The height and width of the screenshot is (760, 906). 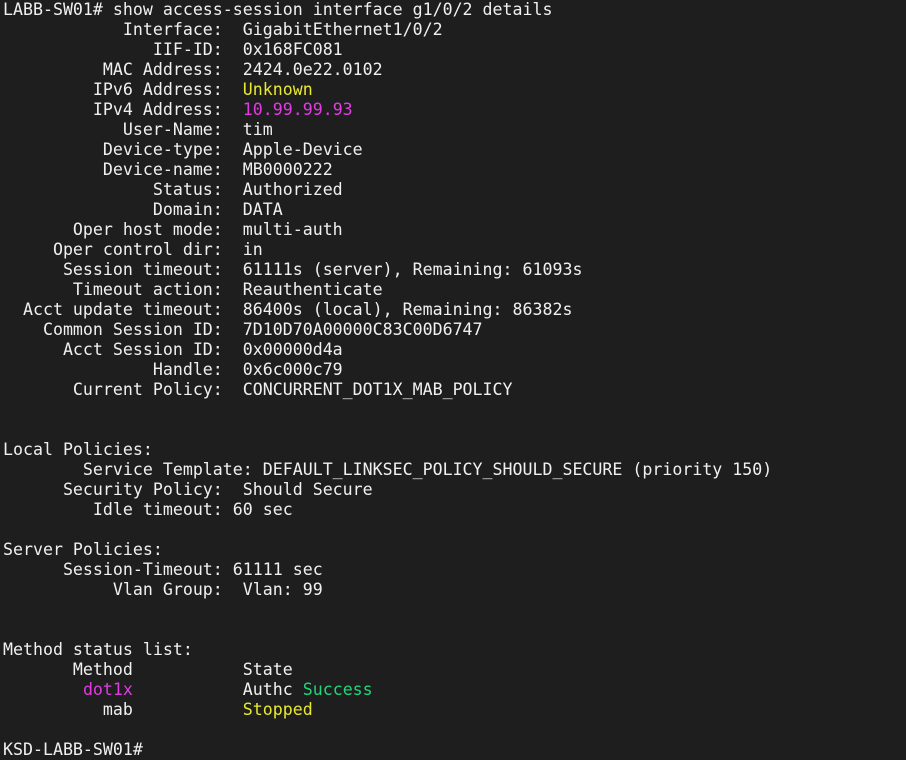 What do you see at coordinates (454, 350) in the screenshot?
I see `terminal-line: Acct Session ID: 0x00000d4a` at bounding box center [454, 350].